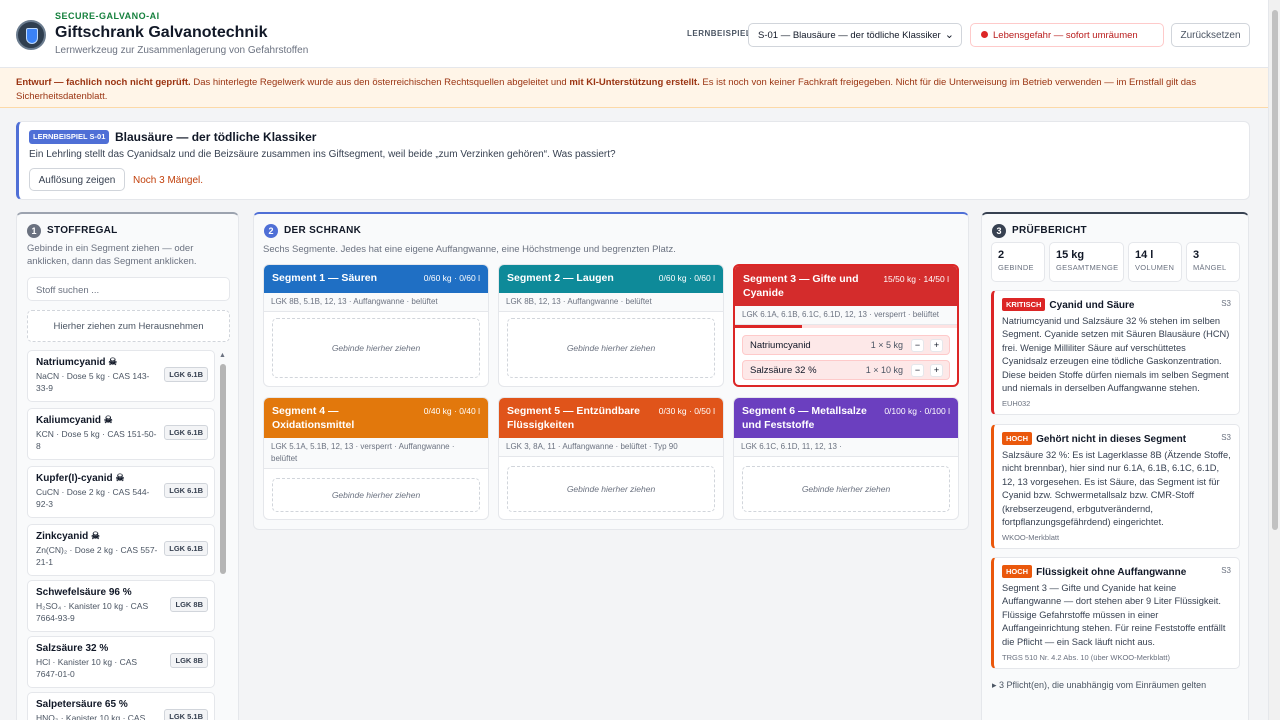 The width and height of the screenshot is (1280, 720). Describe the element at coordinates (1196, 255) in the screenshot. I see `stat-value: 3` at that location.